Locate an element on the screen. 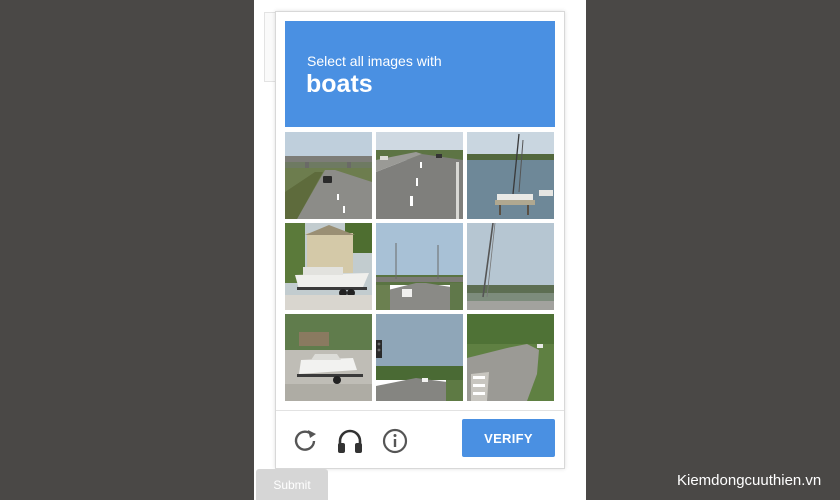  challenge-instruction: Select all images with is located at coordinates (374, 61).